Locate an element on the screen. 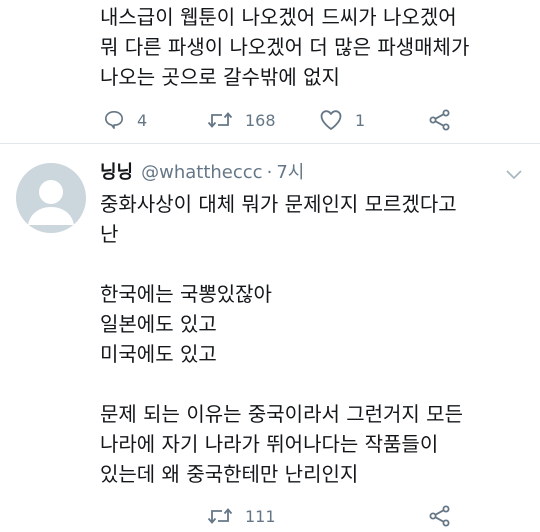 The height and width of the screenshot is (532, 540). avatar is located at coordinates (51, 198).